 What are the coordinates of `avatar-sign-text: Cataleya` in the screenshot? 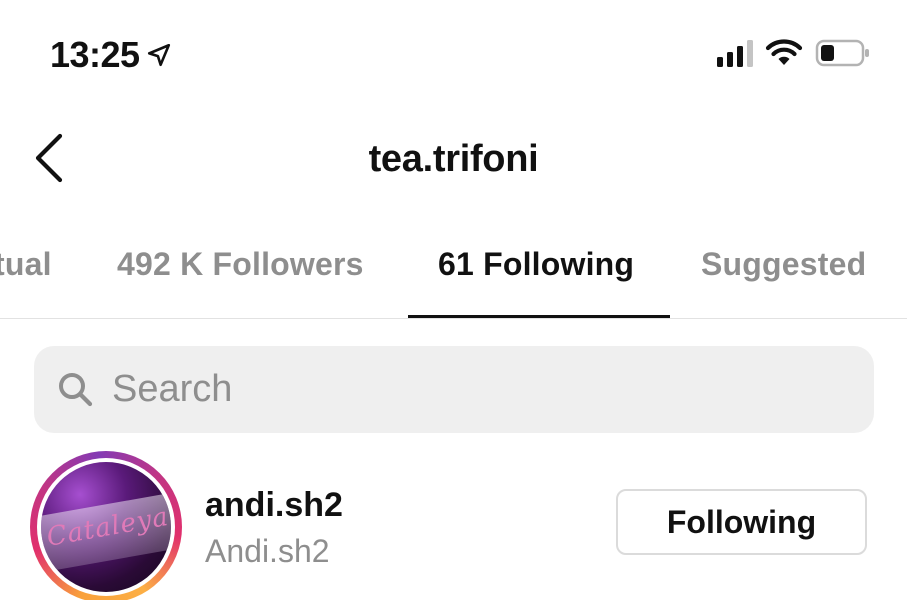 It's located at (107, 527).